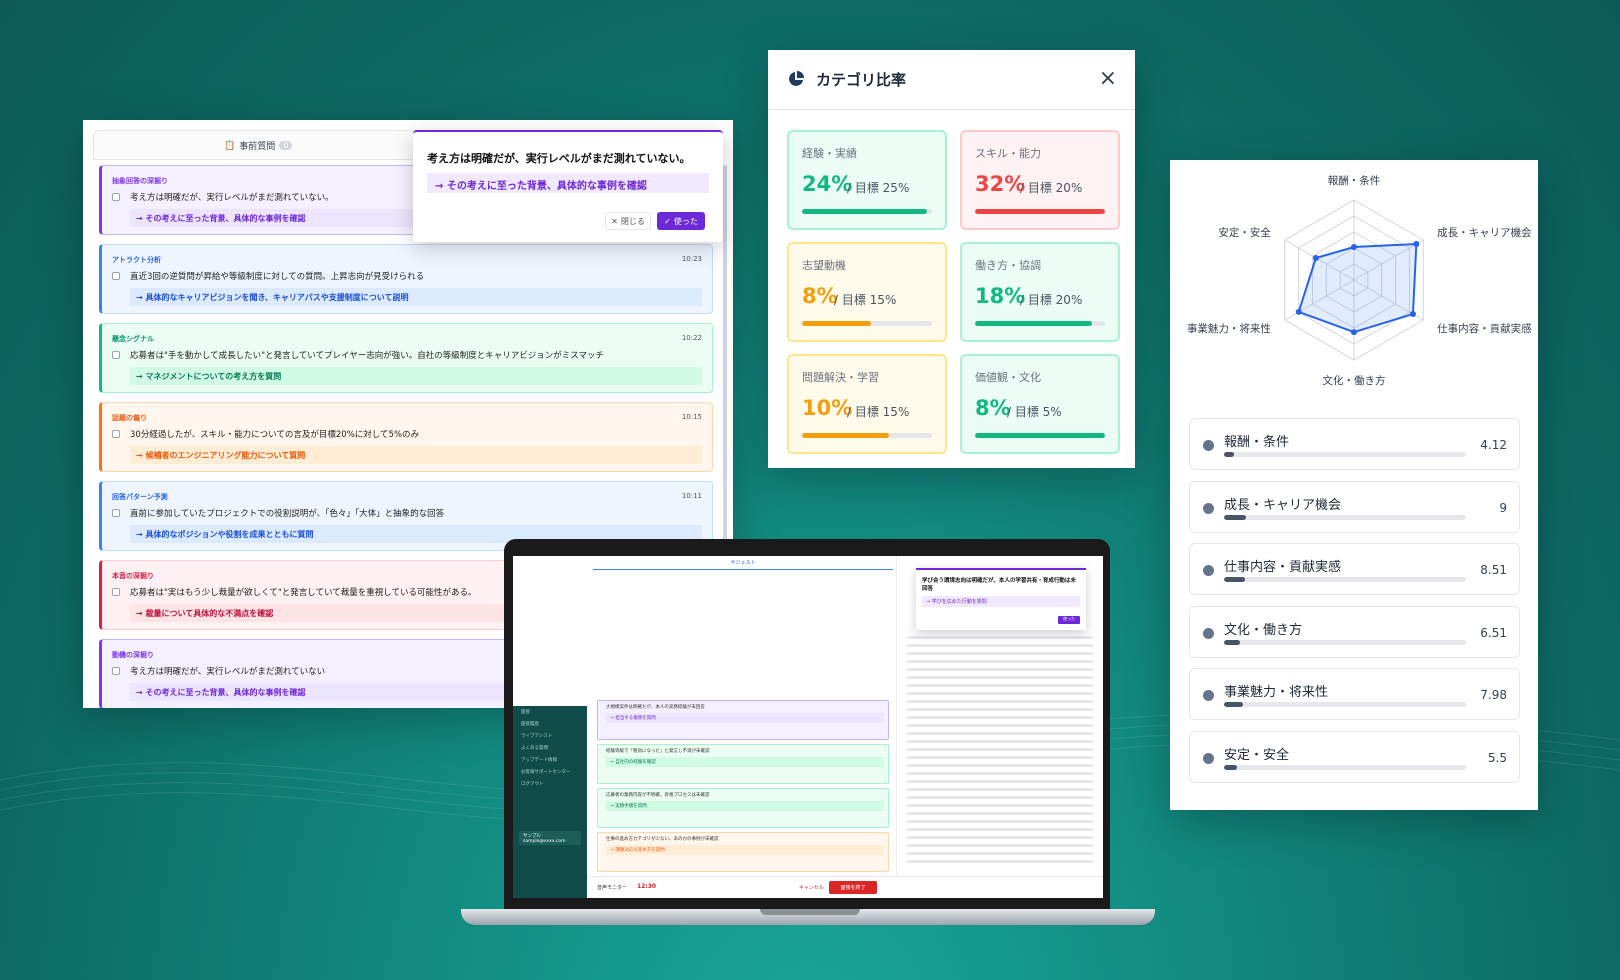 The height and width of the screenshot is (980, 1620). Describe the element at coordinates (550, 784) in the screenshot. I see `sidebar-item: ログアウト` at that location.